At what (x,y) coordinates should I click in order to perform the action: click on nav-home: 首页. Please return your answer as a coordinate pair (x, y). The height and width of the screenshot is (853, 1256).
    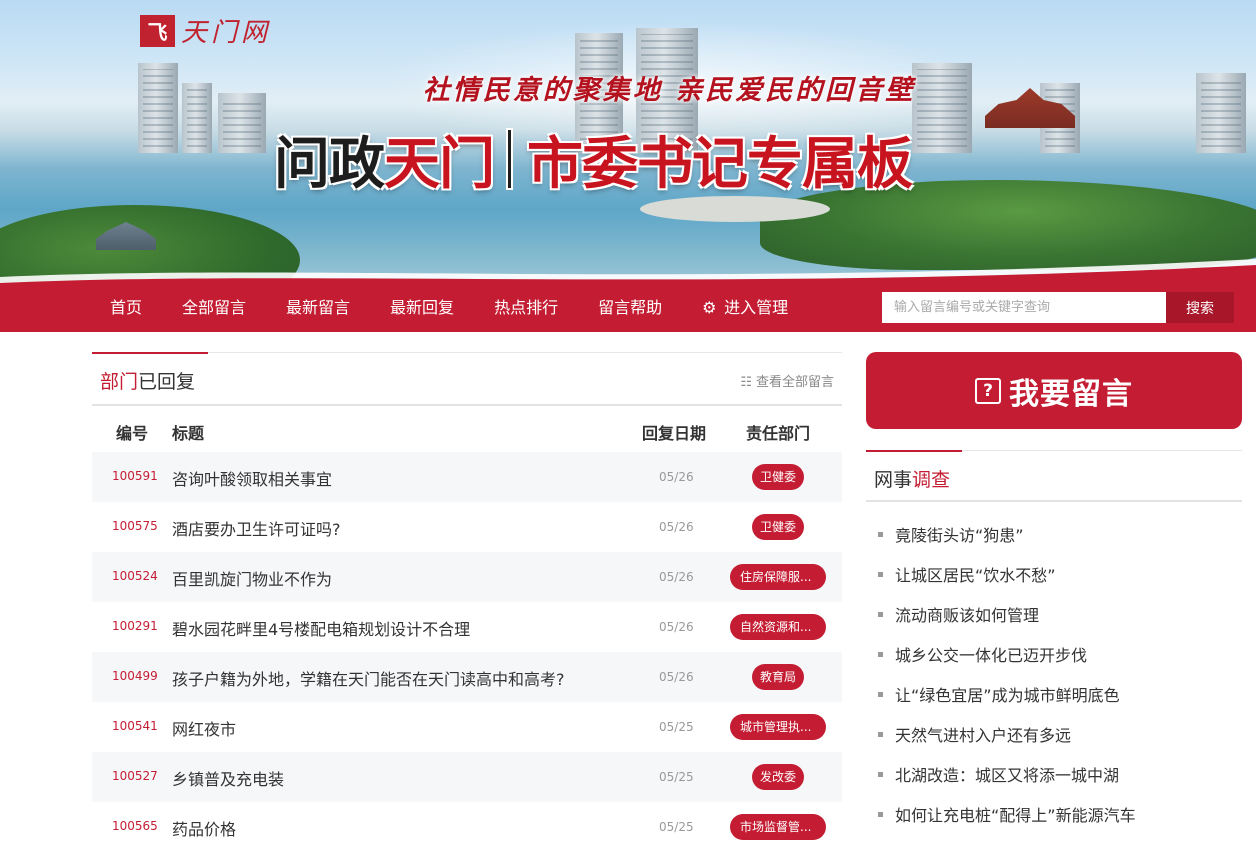
    Looking at the image, I should click on (126, 307).